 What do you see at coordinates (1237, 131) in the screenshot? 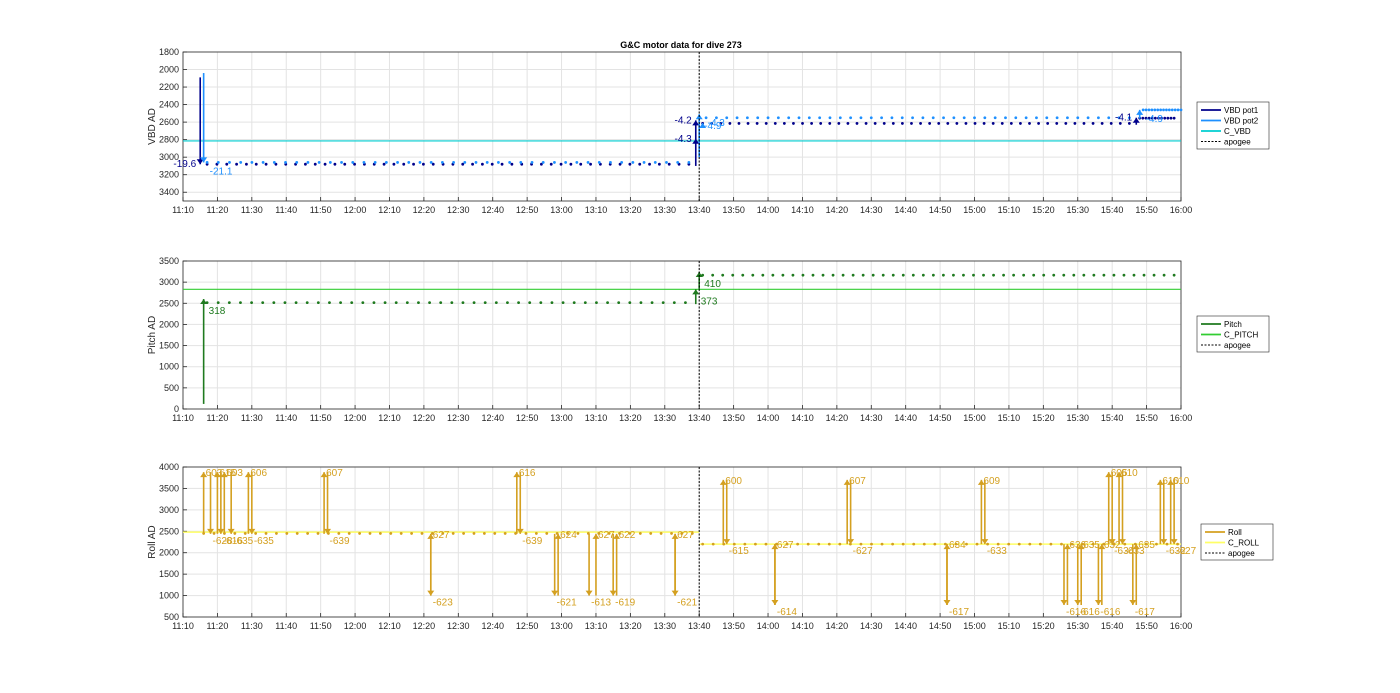
I see `legend-entry: C_VBD` at bounding box center [1237, 131].